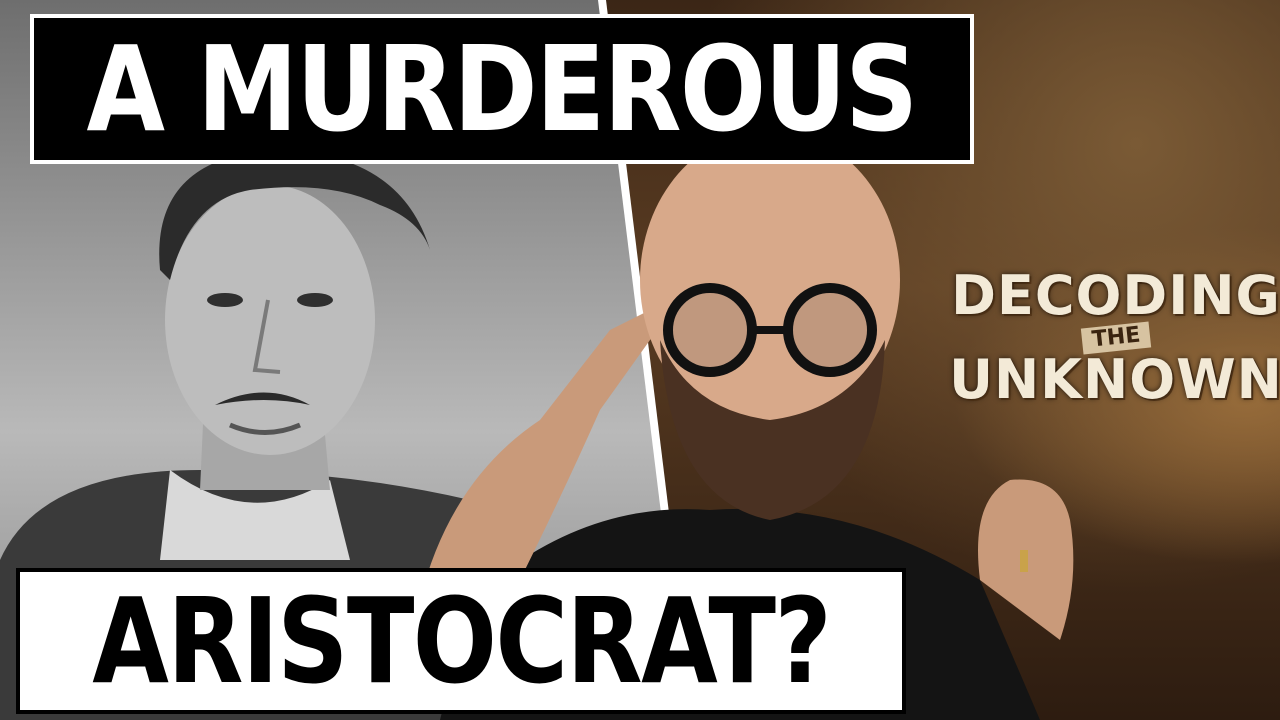 The image size is (1280, 720). What do you see at coordinates (1115, 295) in the screenshot?
I see `logo-line-1: DECODING` at bounding box center [1115, 295].